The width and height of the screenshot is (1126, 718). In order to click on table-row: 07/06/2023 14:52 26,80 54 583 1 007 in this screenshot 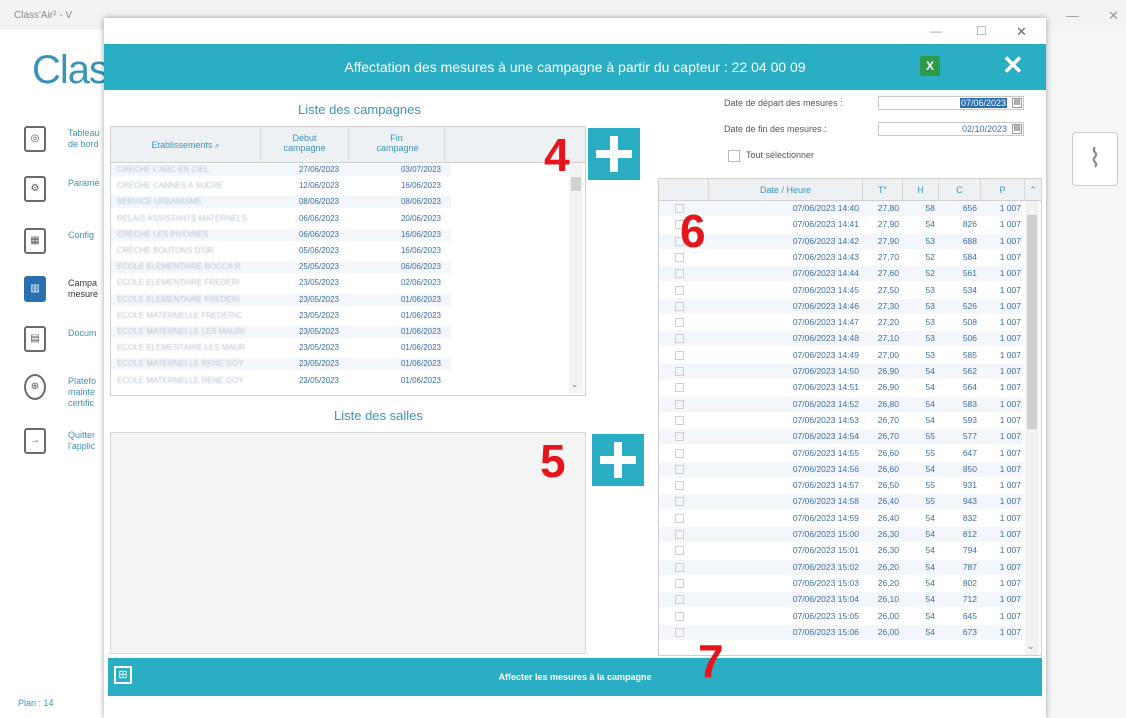, I will do `click(841, 404)`.